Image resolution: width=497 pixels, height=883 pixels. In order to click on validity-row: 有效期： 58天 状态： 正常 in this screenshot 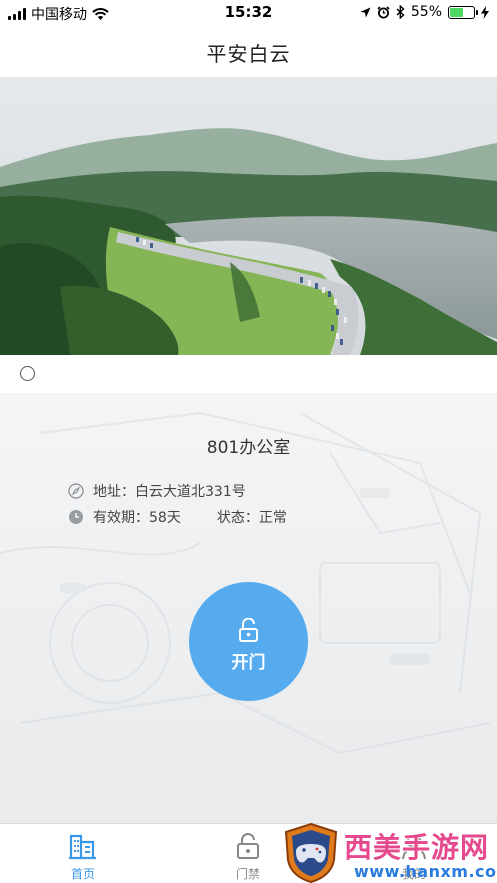, I will do `click(177, 517)`.